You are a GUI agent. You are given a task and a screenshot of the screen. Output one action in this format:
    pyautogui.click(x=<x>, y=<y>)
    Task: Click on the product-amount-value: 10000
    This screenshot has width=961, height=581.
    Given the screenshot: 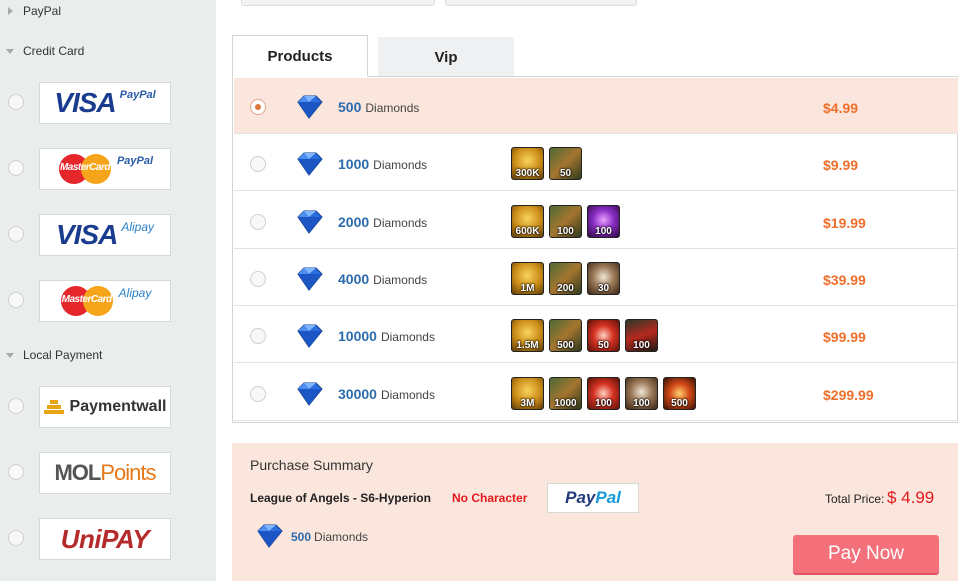 What is the action you would take?
    pyautogui.click(x=357, y=336)
    